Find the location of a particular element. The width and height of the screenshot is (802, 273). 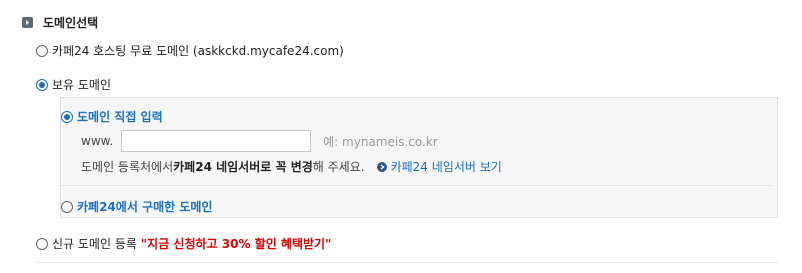

nameserver-link-label: 카페24 네임서버 보기 is located at coordinates (446, 167).